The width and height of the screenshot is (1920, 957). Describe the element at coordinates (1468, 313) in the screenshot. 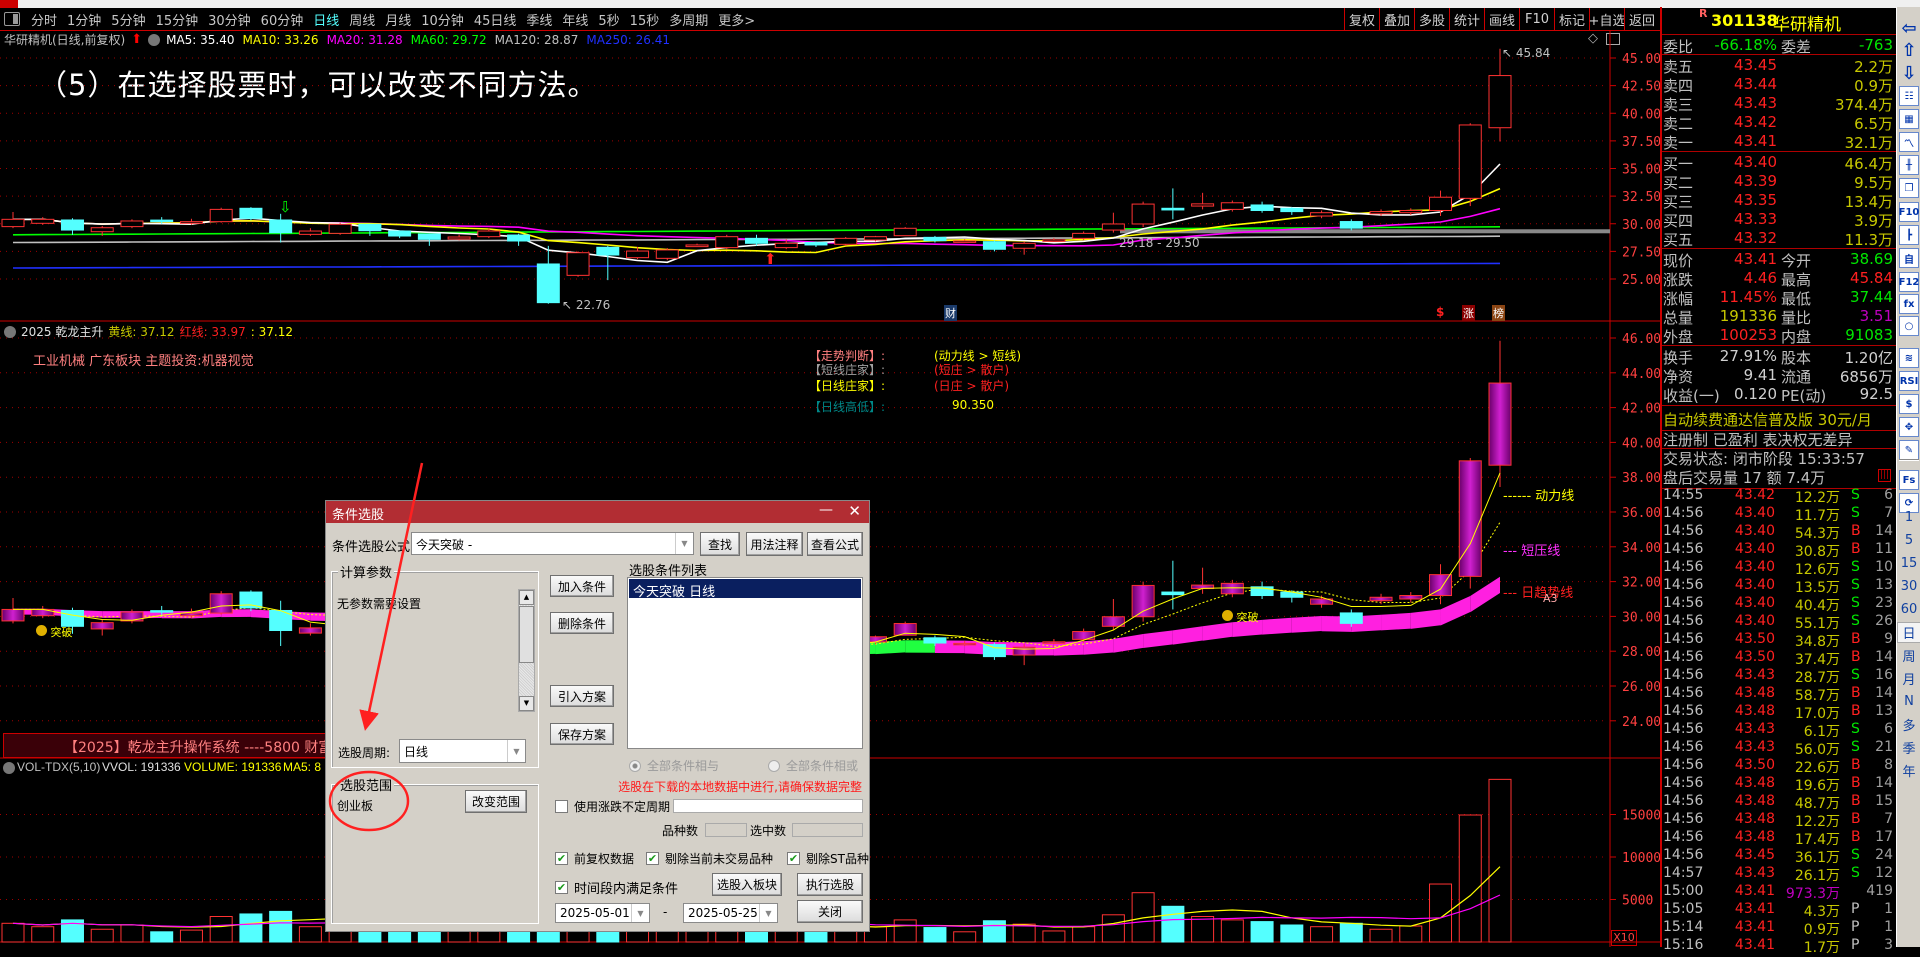

I see `limit-up-marker: 涨` at that location.